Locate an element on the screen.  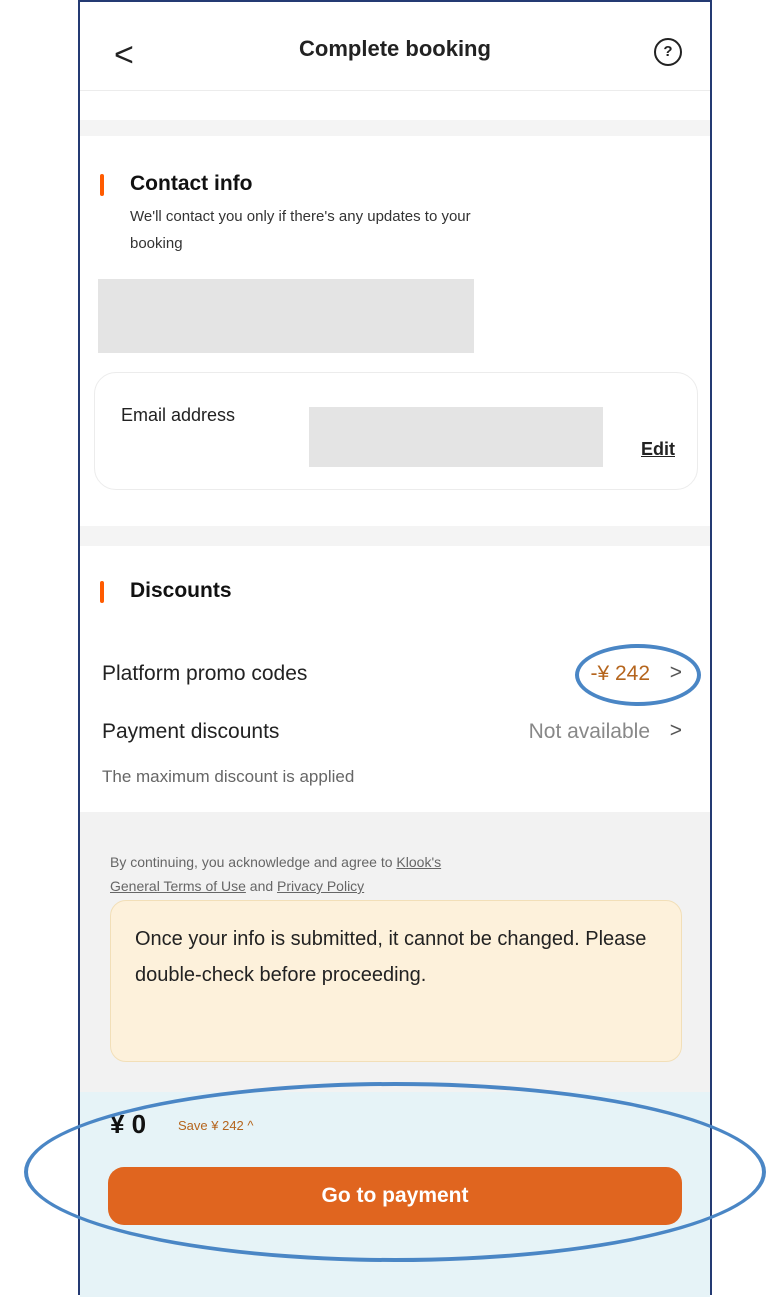
help-icon: ? is located at coordinates (668, 52).